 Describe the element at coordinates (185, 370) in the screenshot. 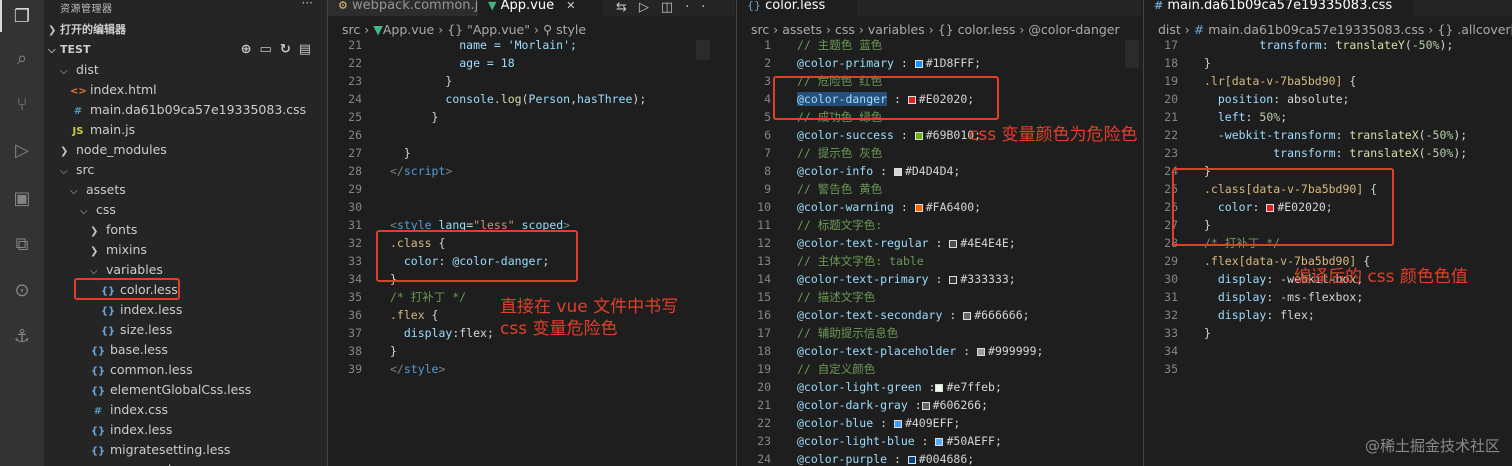

I see `tree-file: {} common.less` at that location.